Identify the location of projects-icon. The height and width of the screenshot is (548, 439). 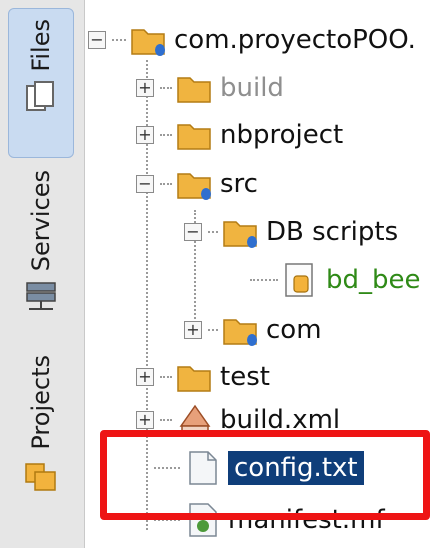
(40, 476).